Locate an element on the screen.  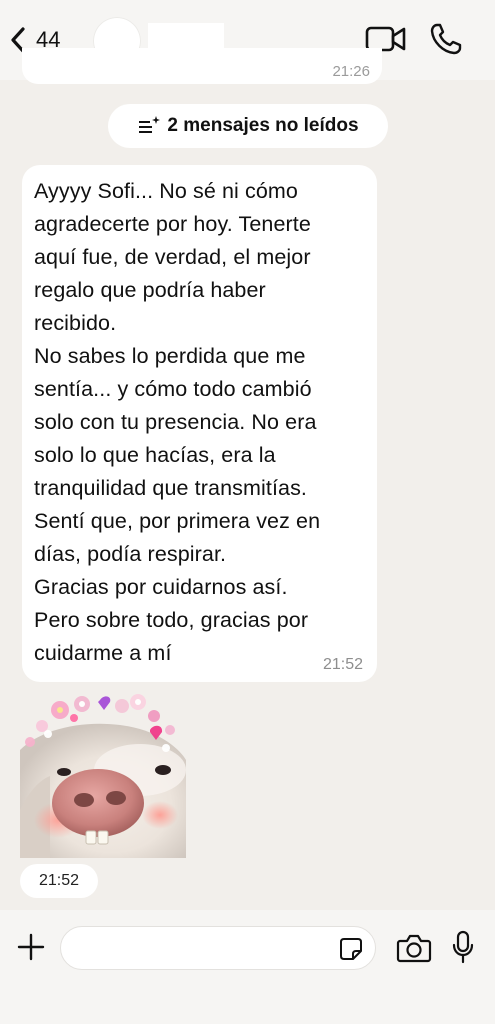
pig-sticker-image is located at coordinates (103, 776).